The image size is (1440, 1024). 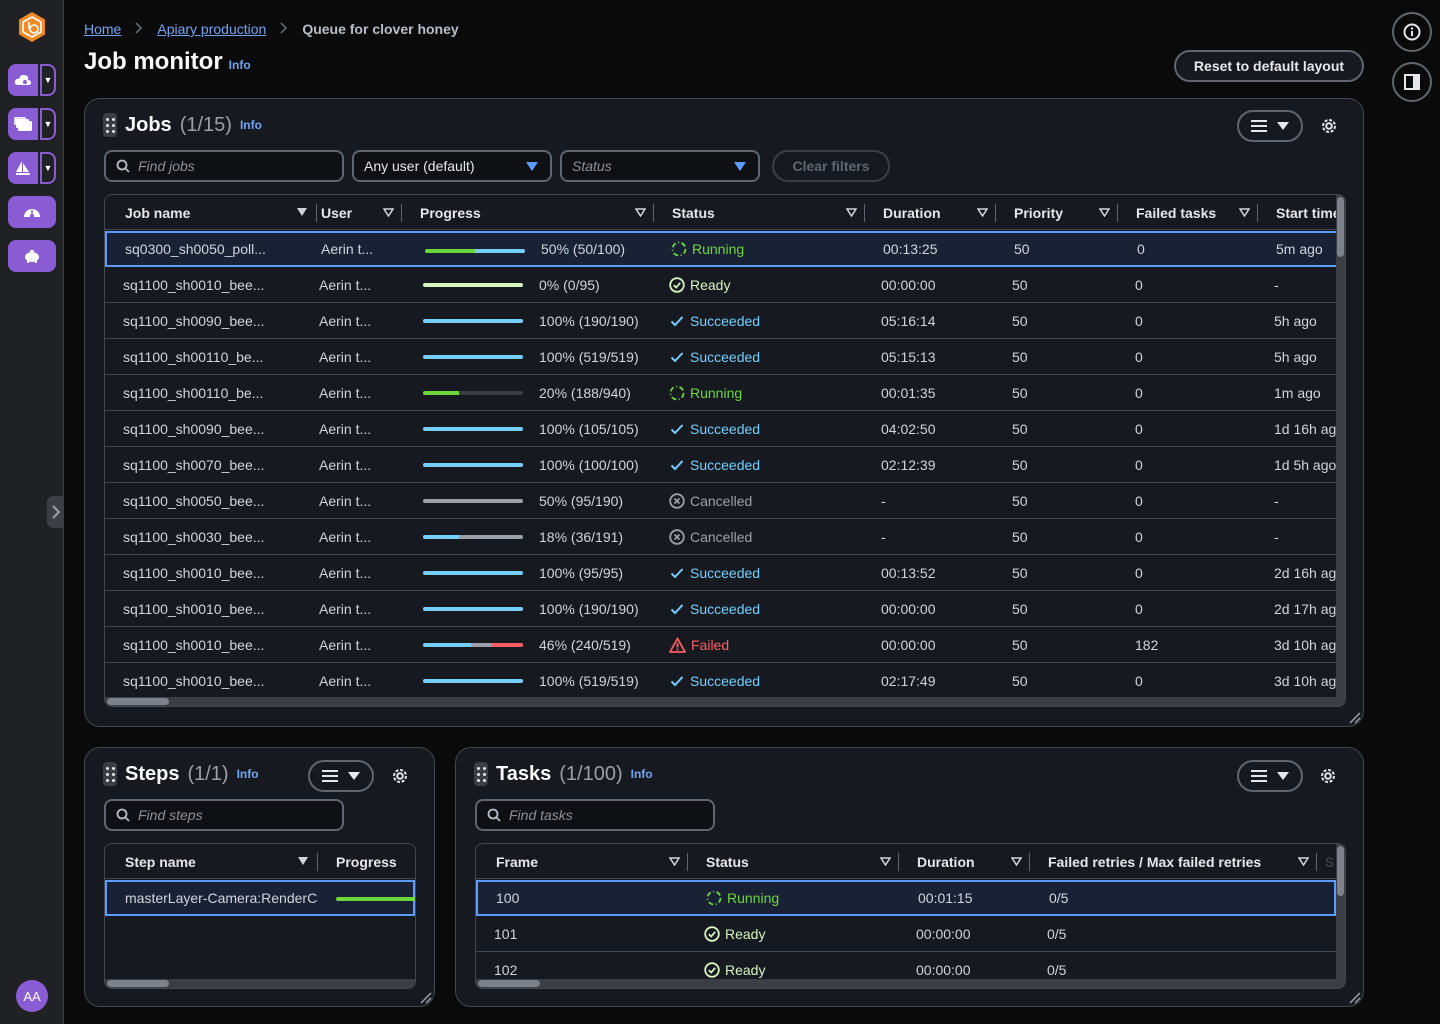 What do you see at coordinates (906, 898) in the screenshot?
I see `task-row: 100 Running 00:01:15 0/5` at bounding box center [906, 898].